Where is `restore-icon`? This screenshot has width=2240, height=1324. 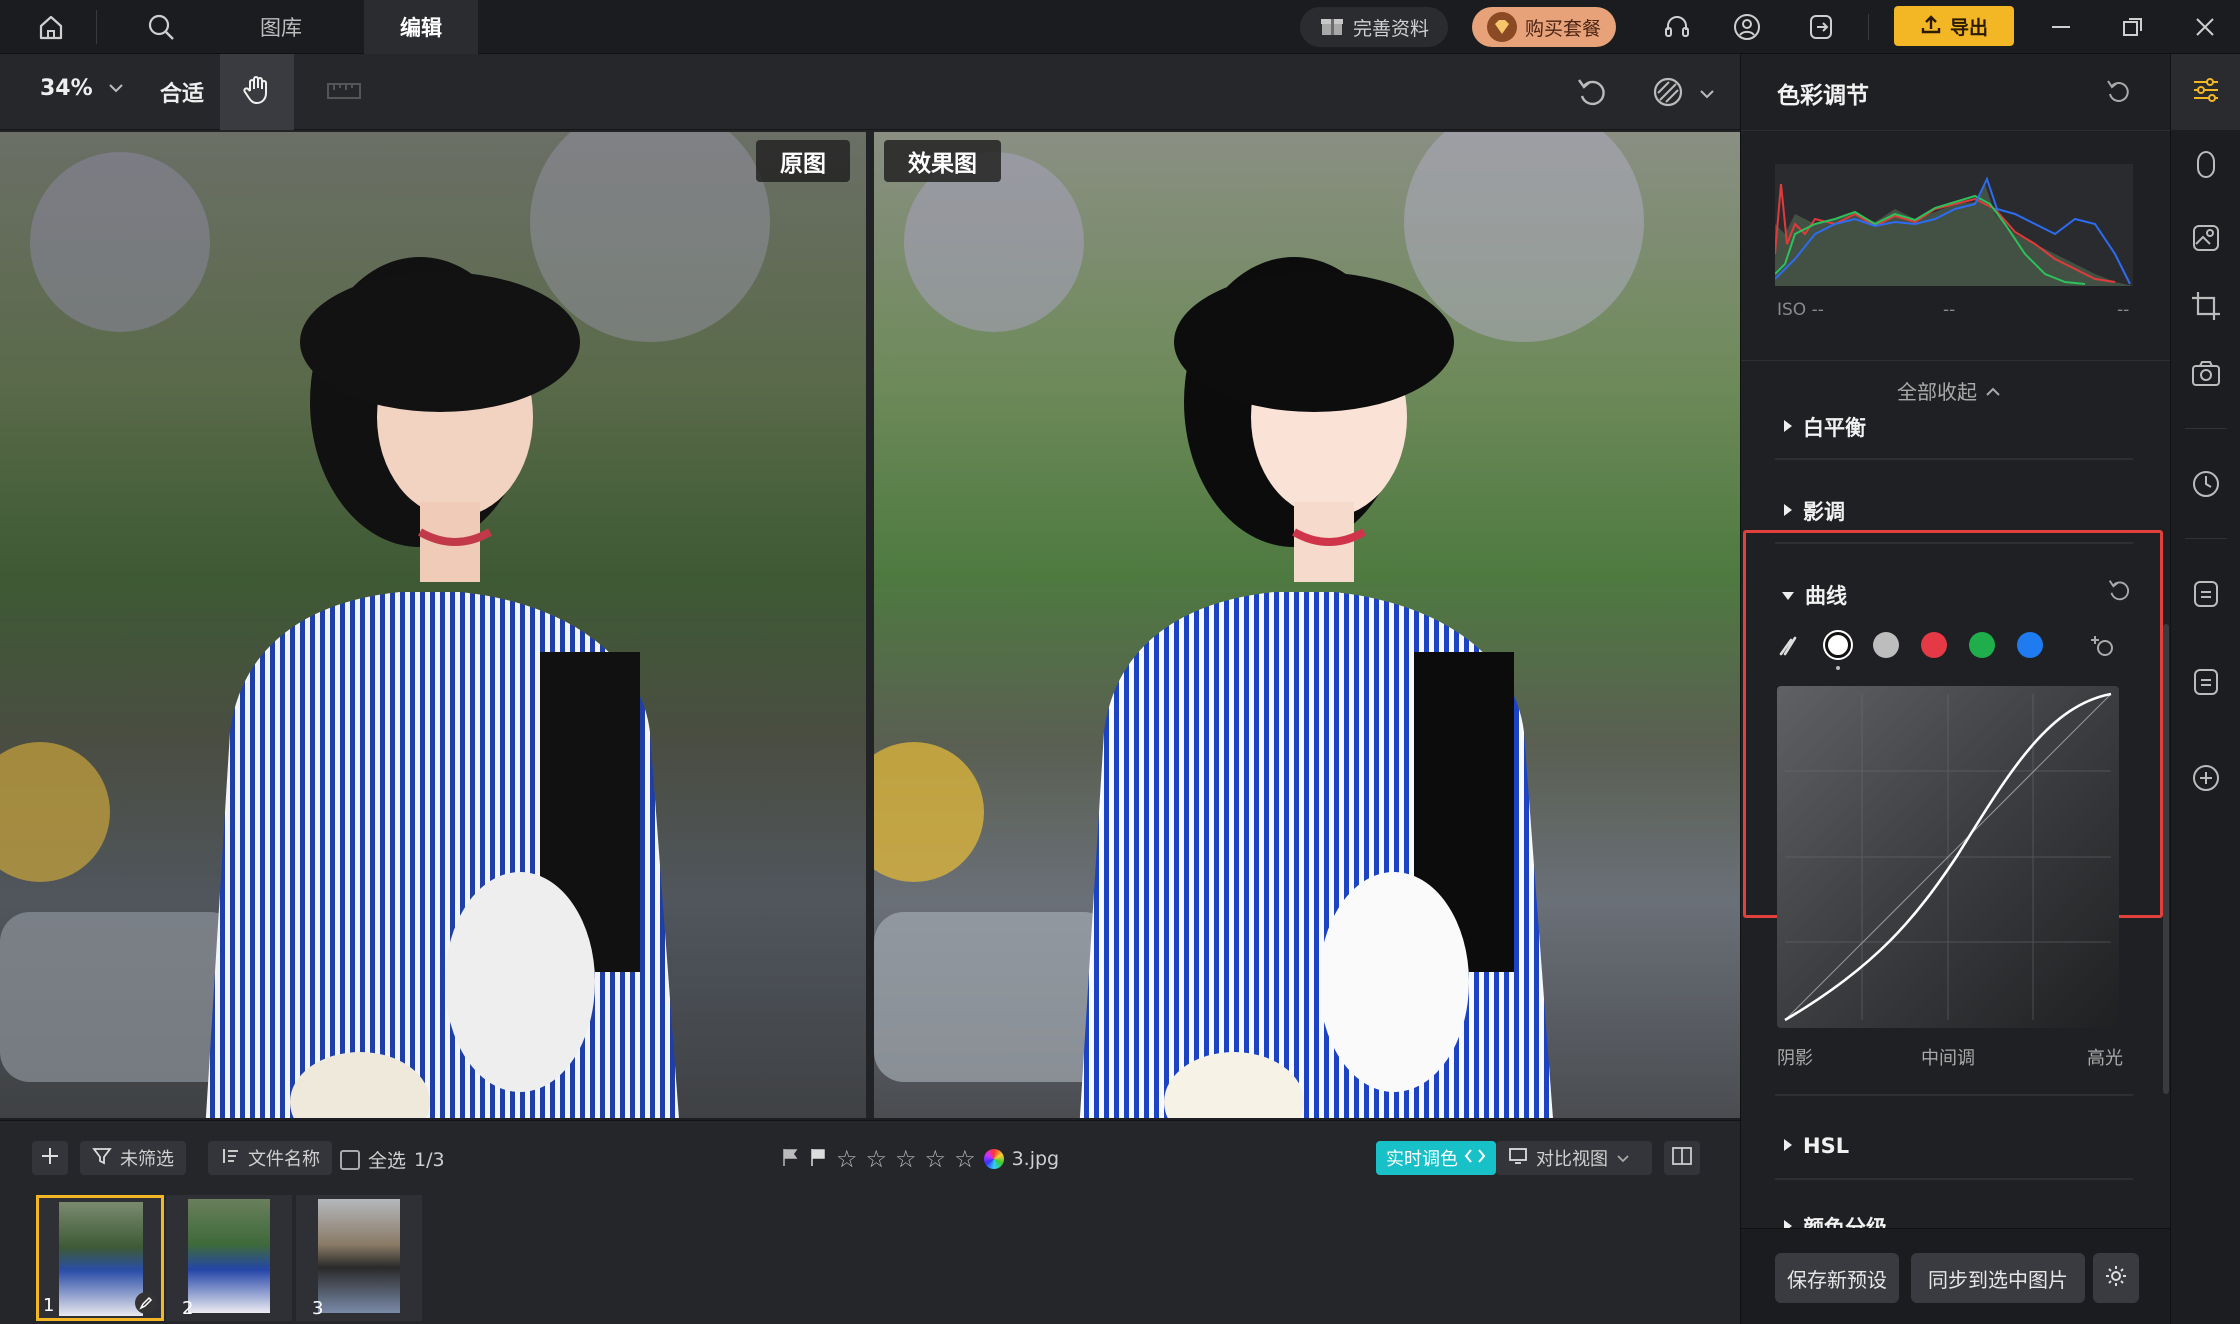
restore-icon is located at coordinates (2133, 27).